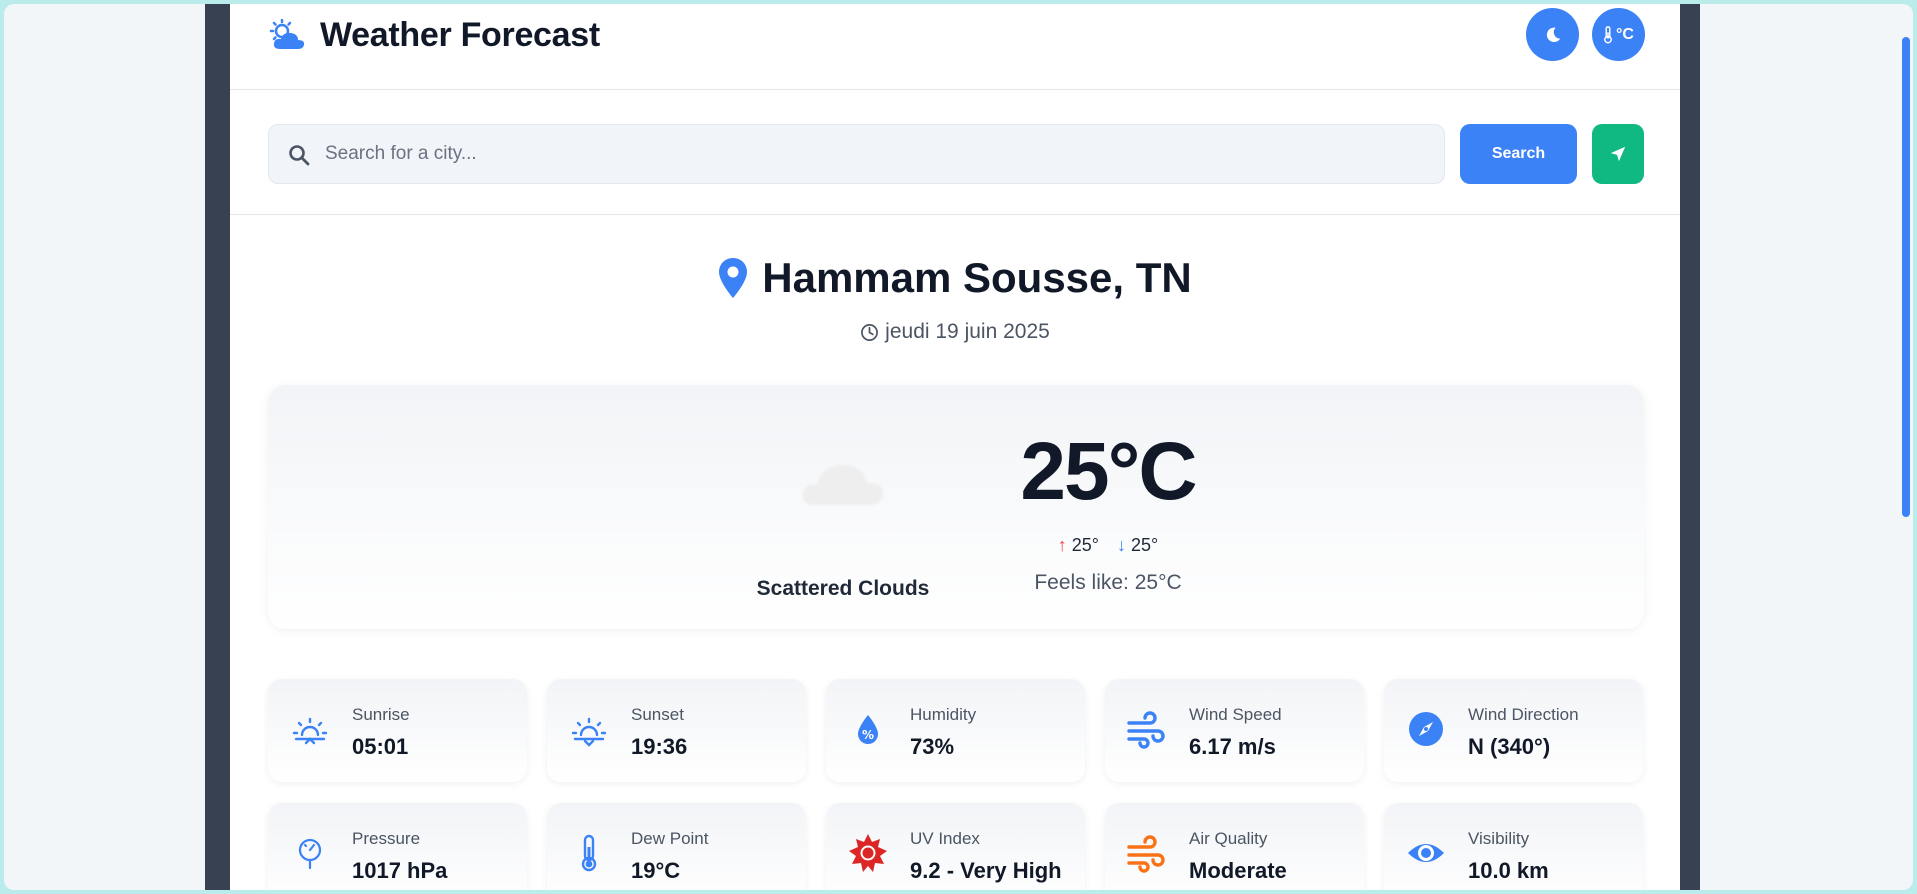  What do you see at coordinates (676, 730) in the screenshot?
I see `detail-card-sunset: Sunset 19:36` at bounding box center [676, 730].